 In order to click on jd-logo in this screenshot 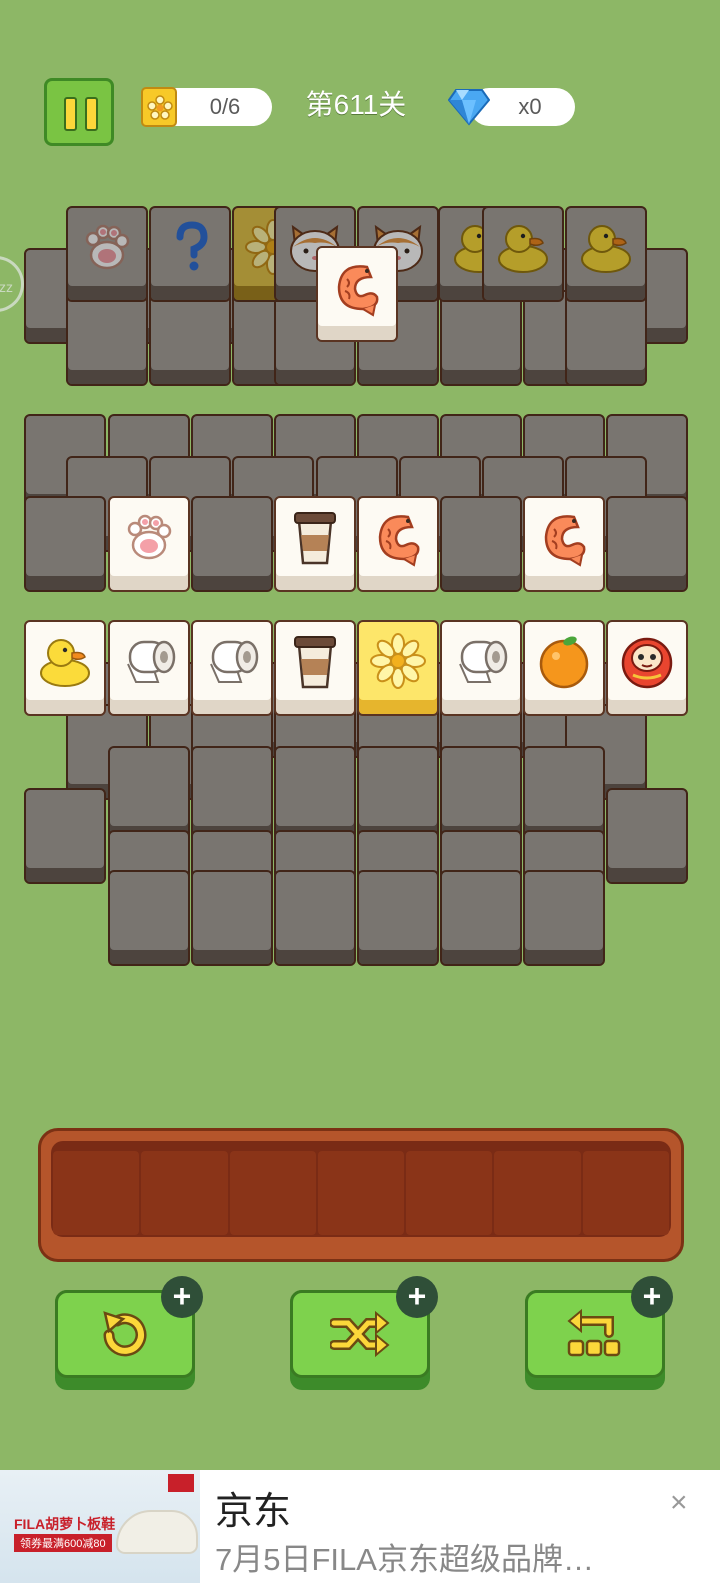, I will do `click(181, 1483)`.